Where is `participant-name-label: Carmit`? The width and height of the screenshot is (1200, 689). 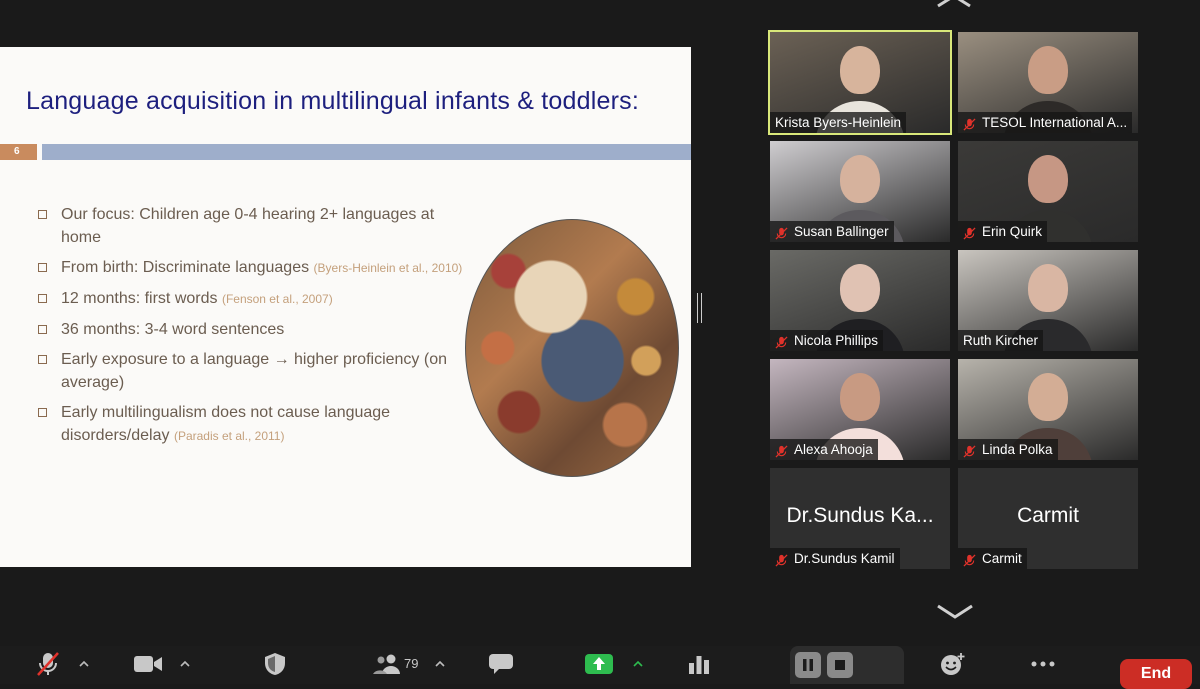 participant-name-label: Carmit is located at coordinates (992, 558).